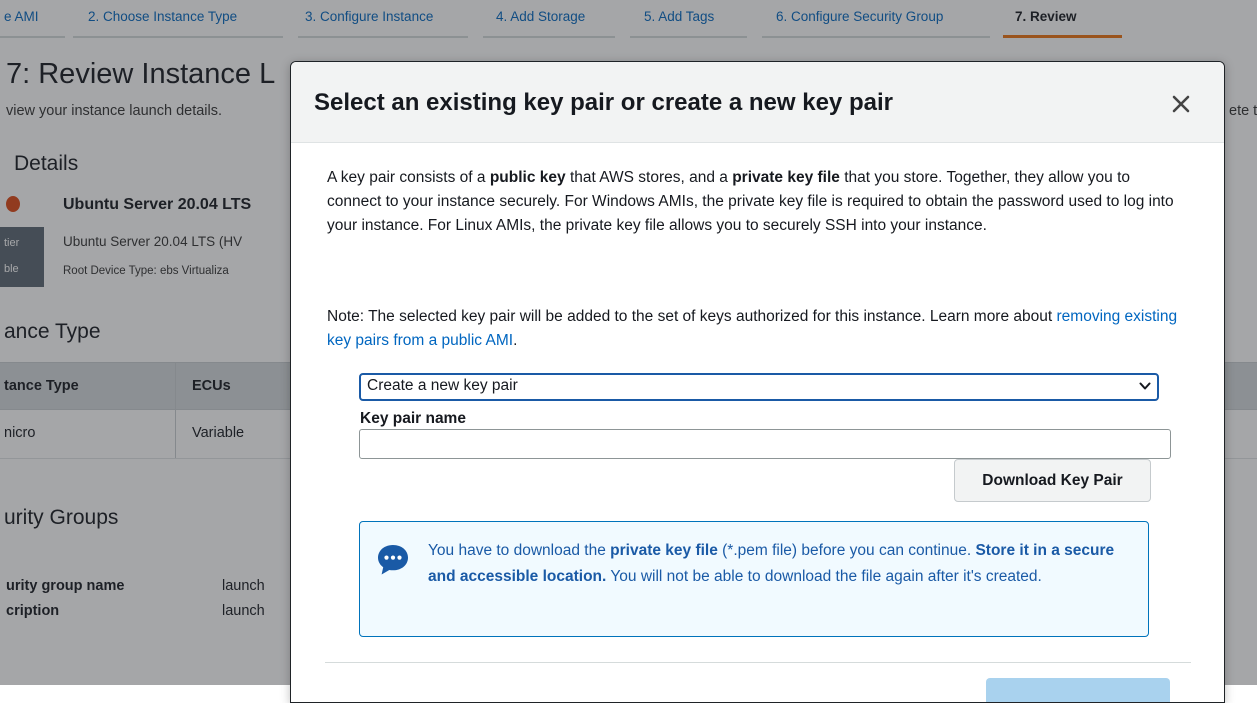 This screenshot has height=703, width=1257. Describe the element at coordinates (1145, 386) in the screenshot. I see `chevron-down-icon` at that location.